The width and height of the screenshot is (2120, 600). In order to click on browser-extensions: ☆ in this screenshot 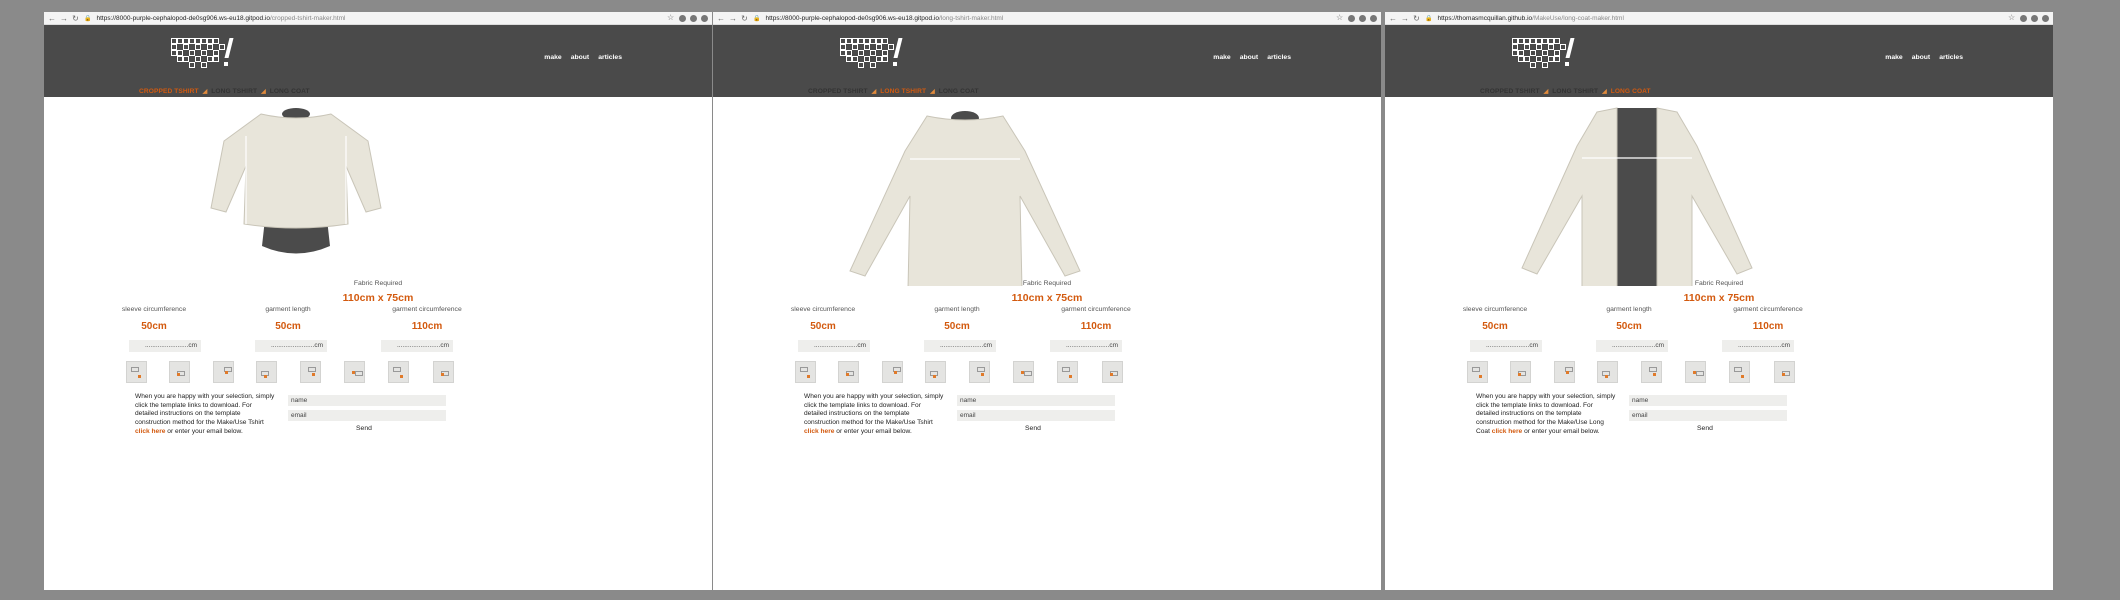, I will do `click(2028, 18)`.